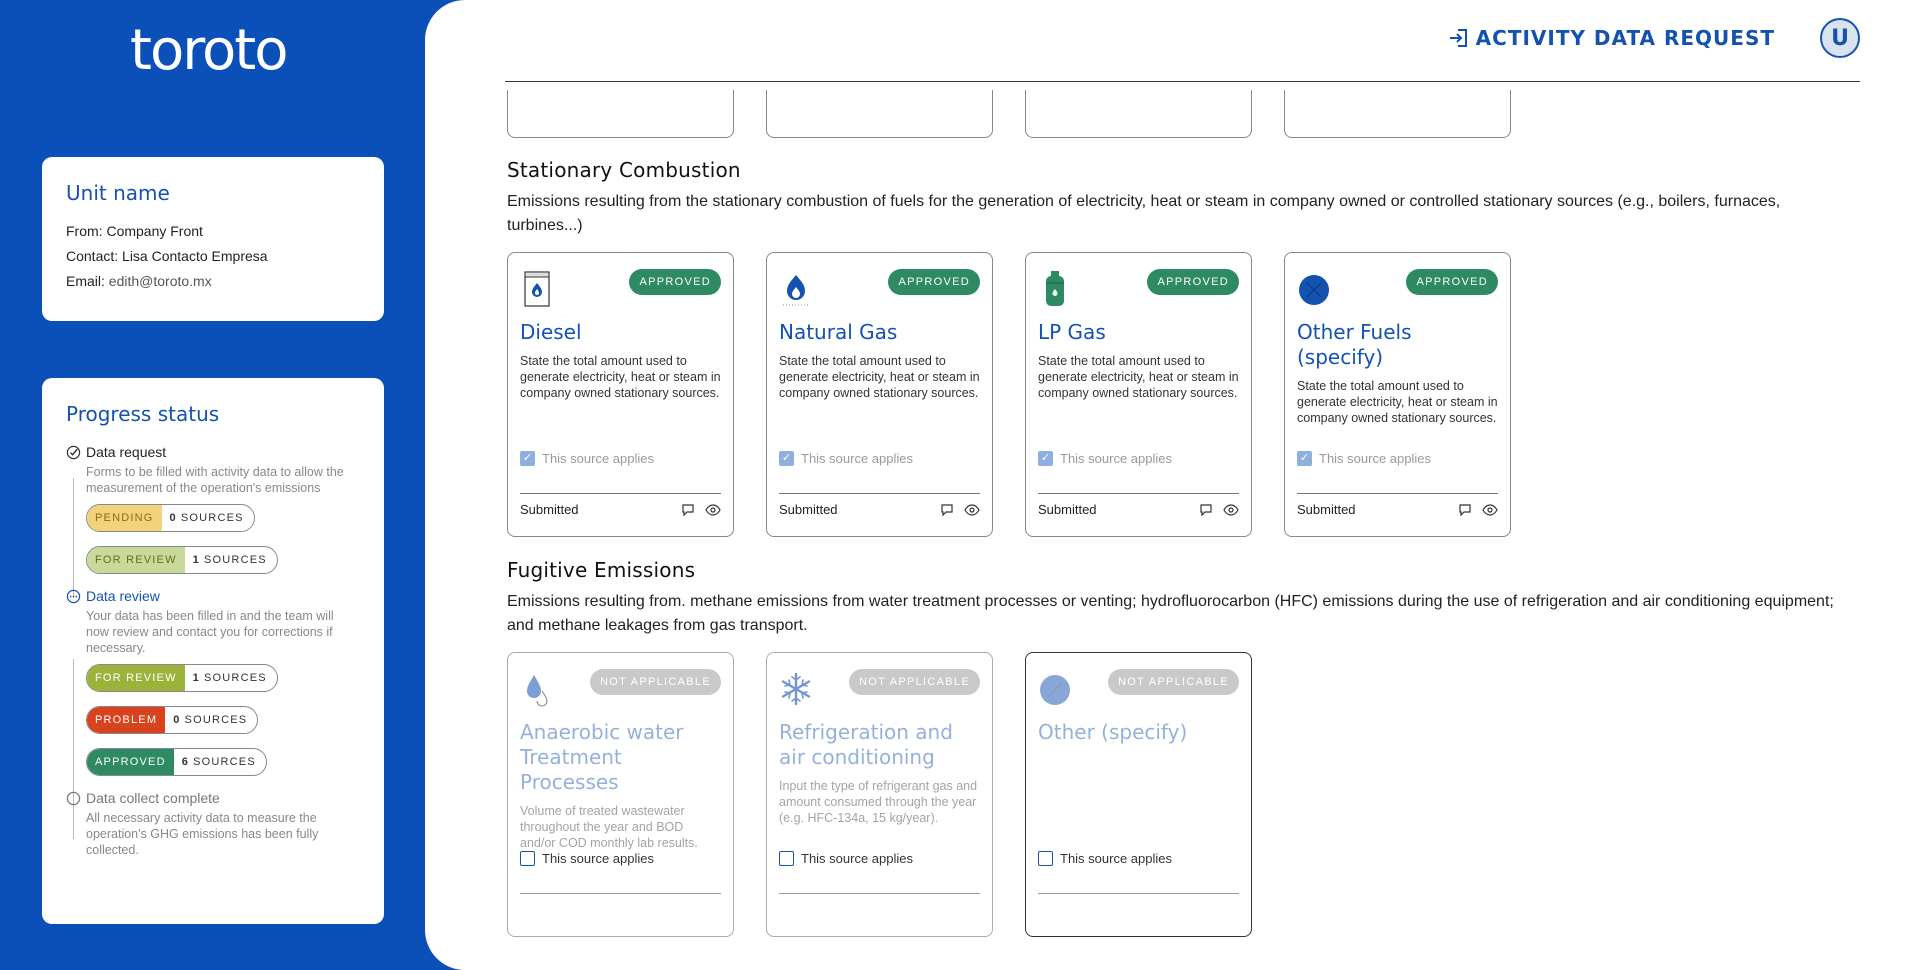 The width and height of the screenshot is (1920, 970). What do you see at coordinates (537, 289) in the screenshot?
I see `diesel-icon` at bounding box center [537, 289].